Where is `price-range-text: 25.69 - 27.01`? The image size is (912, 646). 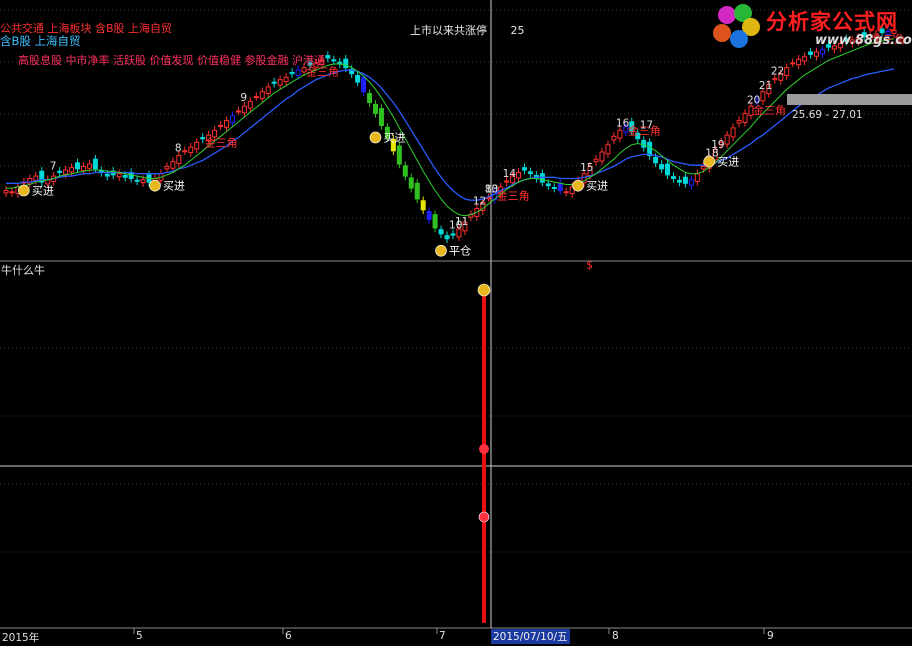
price-range-text: 25.69 - 27.01 is located at coordinates (827, 115).